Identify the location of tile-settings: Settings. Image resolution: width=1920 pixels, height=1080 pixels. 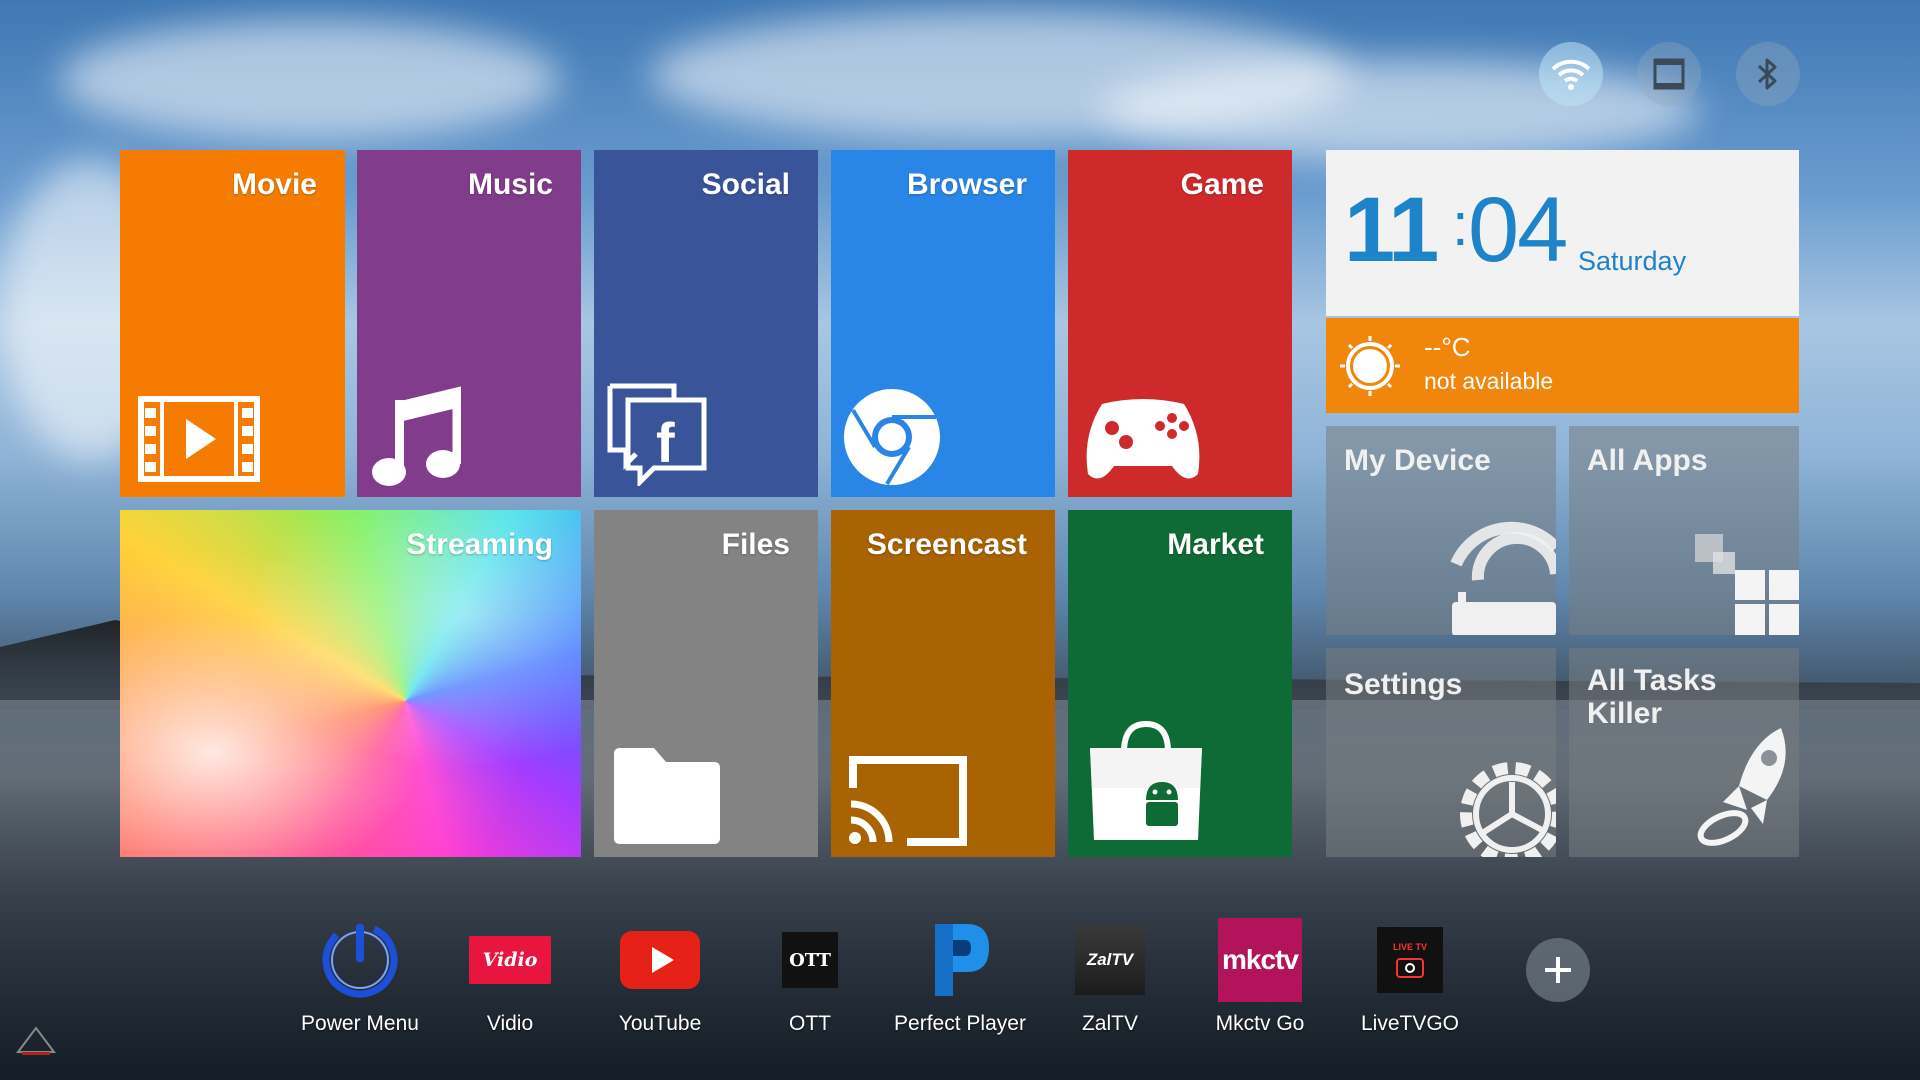
(1441, 752).